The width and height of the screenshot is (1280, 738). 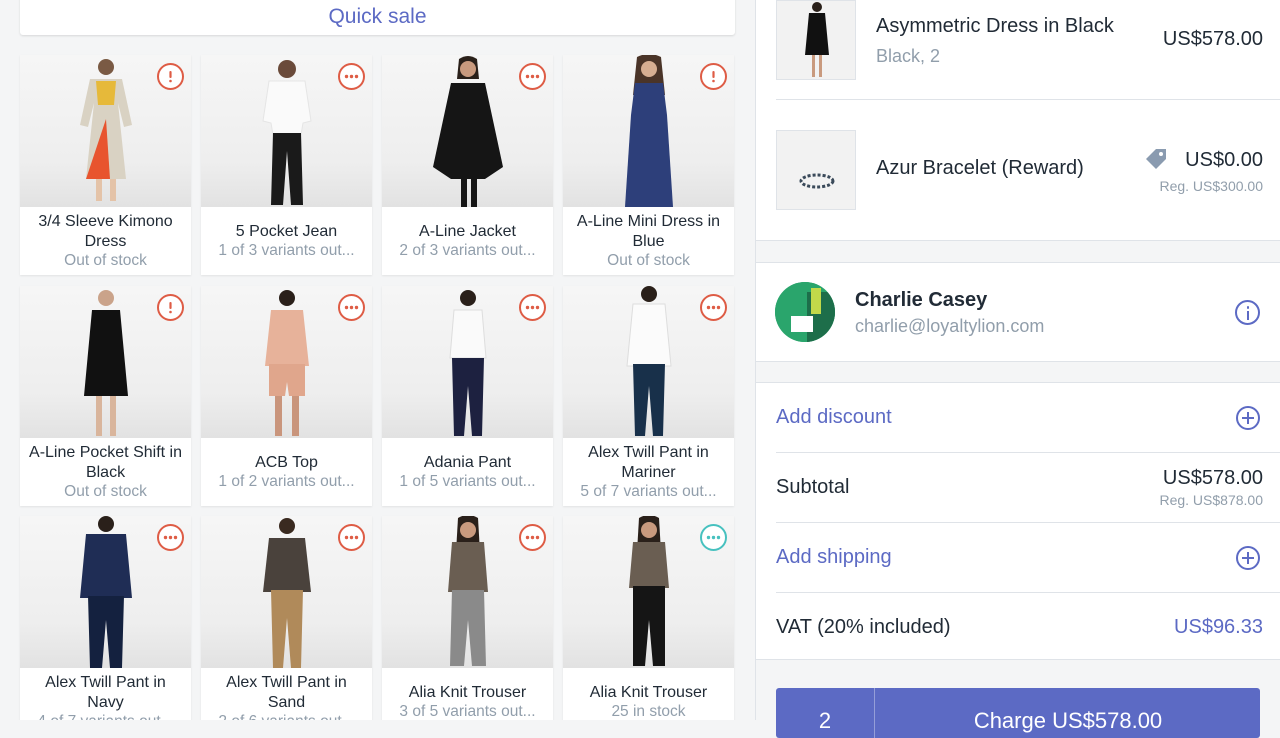 I want to click on product-stock-status: 25 in stock, so click(x=648, y=711).